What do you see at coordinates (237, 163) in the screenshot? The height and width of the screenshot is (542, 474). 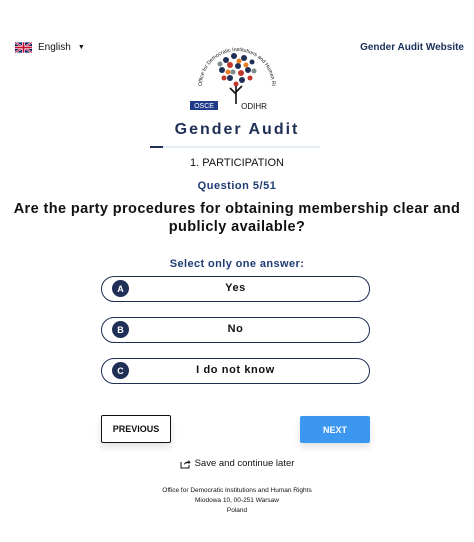 I see `section-heading: 1. PARTICIPATION` at bounding box center [237, 163].